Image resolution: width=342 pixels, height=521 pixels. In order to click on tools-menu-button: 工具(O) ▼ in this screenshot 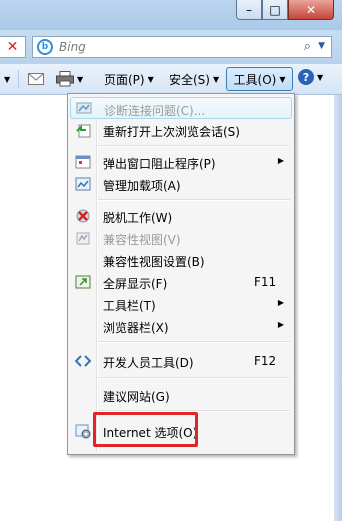, I will do `click(259, 79)`.